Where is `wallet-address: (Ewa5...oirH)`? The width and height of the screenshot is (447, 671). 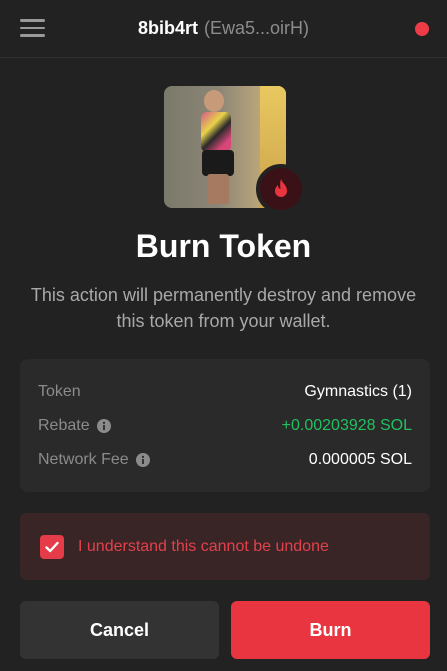 wallet-address: (Ewa5...oirH) is located at coordinates (256, 28).